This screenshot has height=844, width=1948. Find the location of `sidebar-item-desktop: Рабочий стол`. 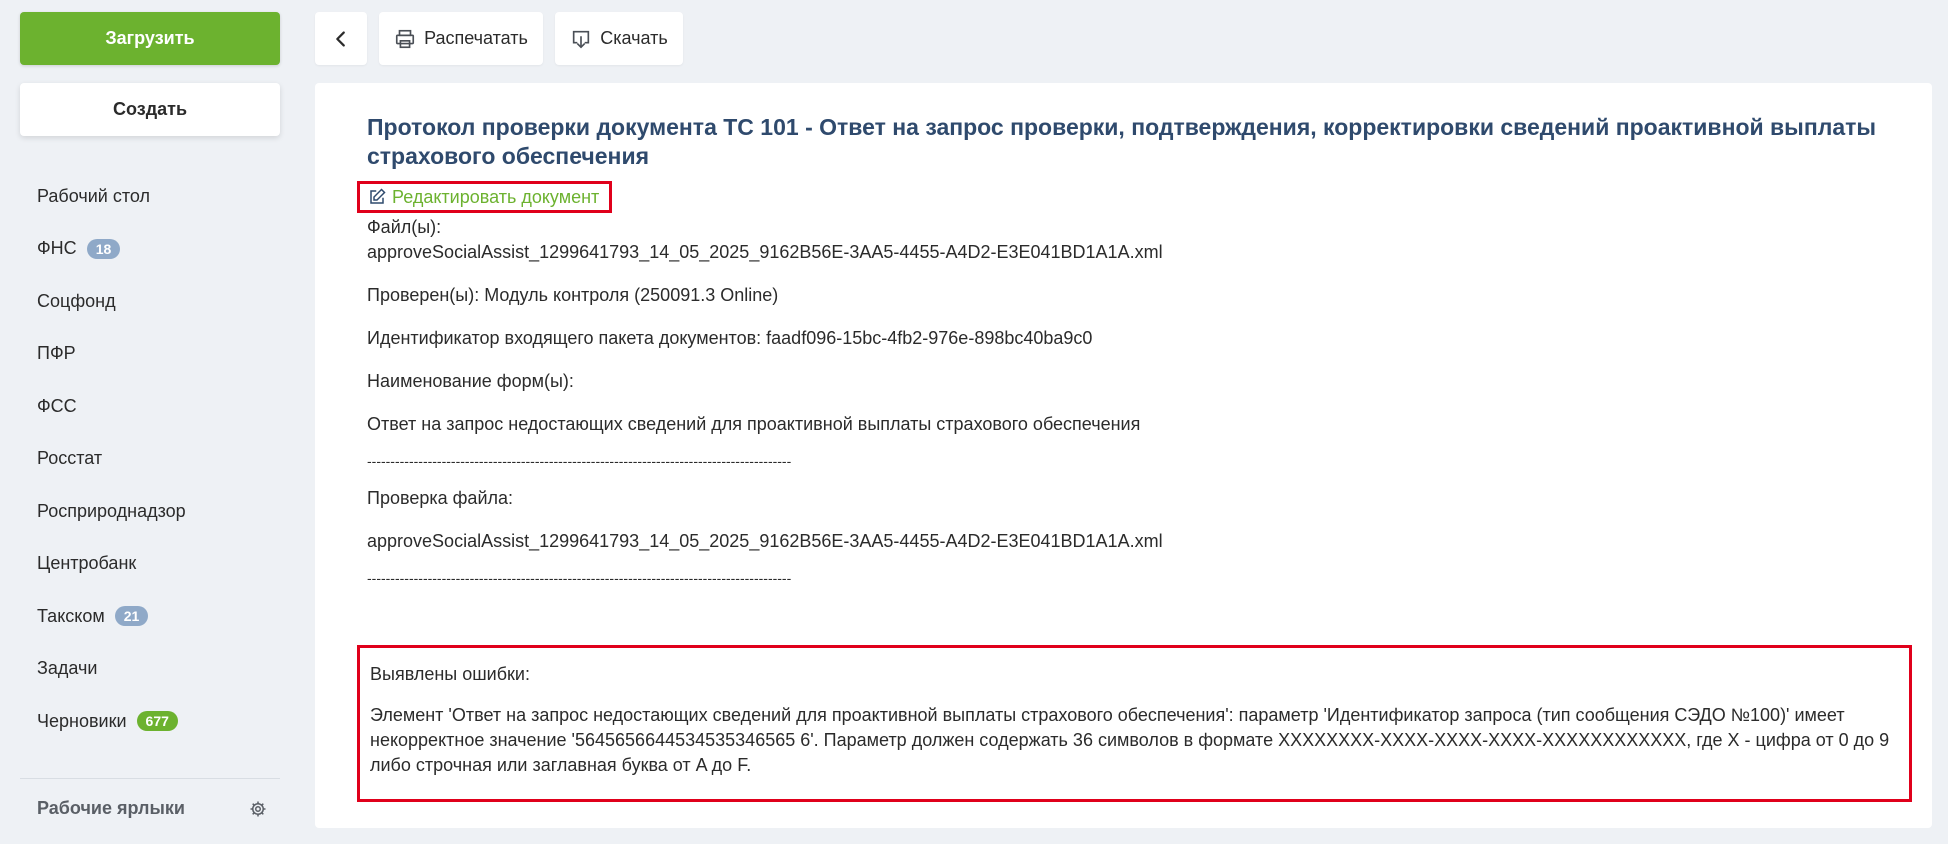

sidebar-item-desktop: Рабочий стол is located at coordinates (150, 196).